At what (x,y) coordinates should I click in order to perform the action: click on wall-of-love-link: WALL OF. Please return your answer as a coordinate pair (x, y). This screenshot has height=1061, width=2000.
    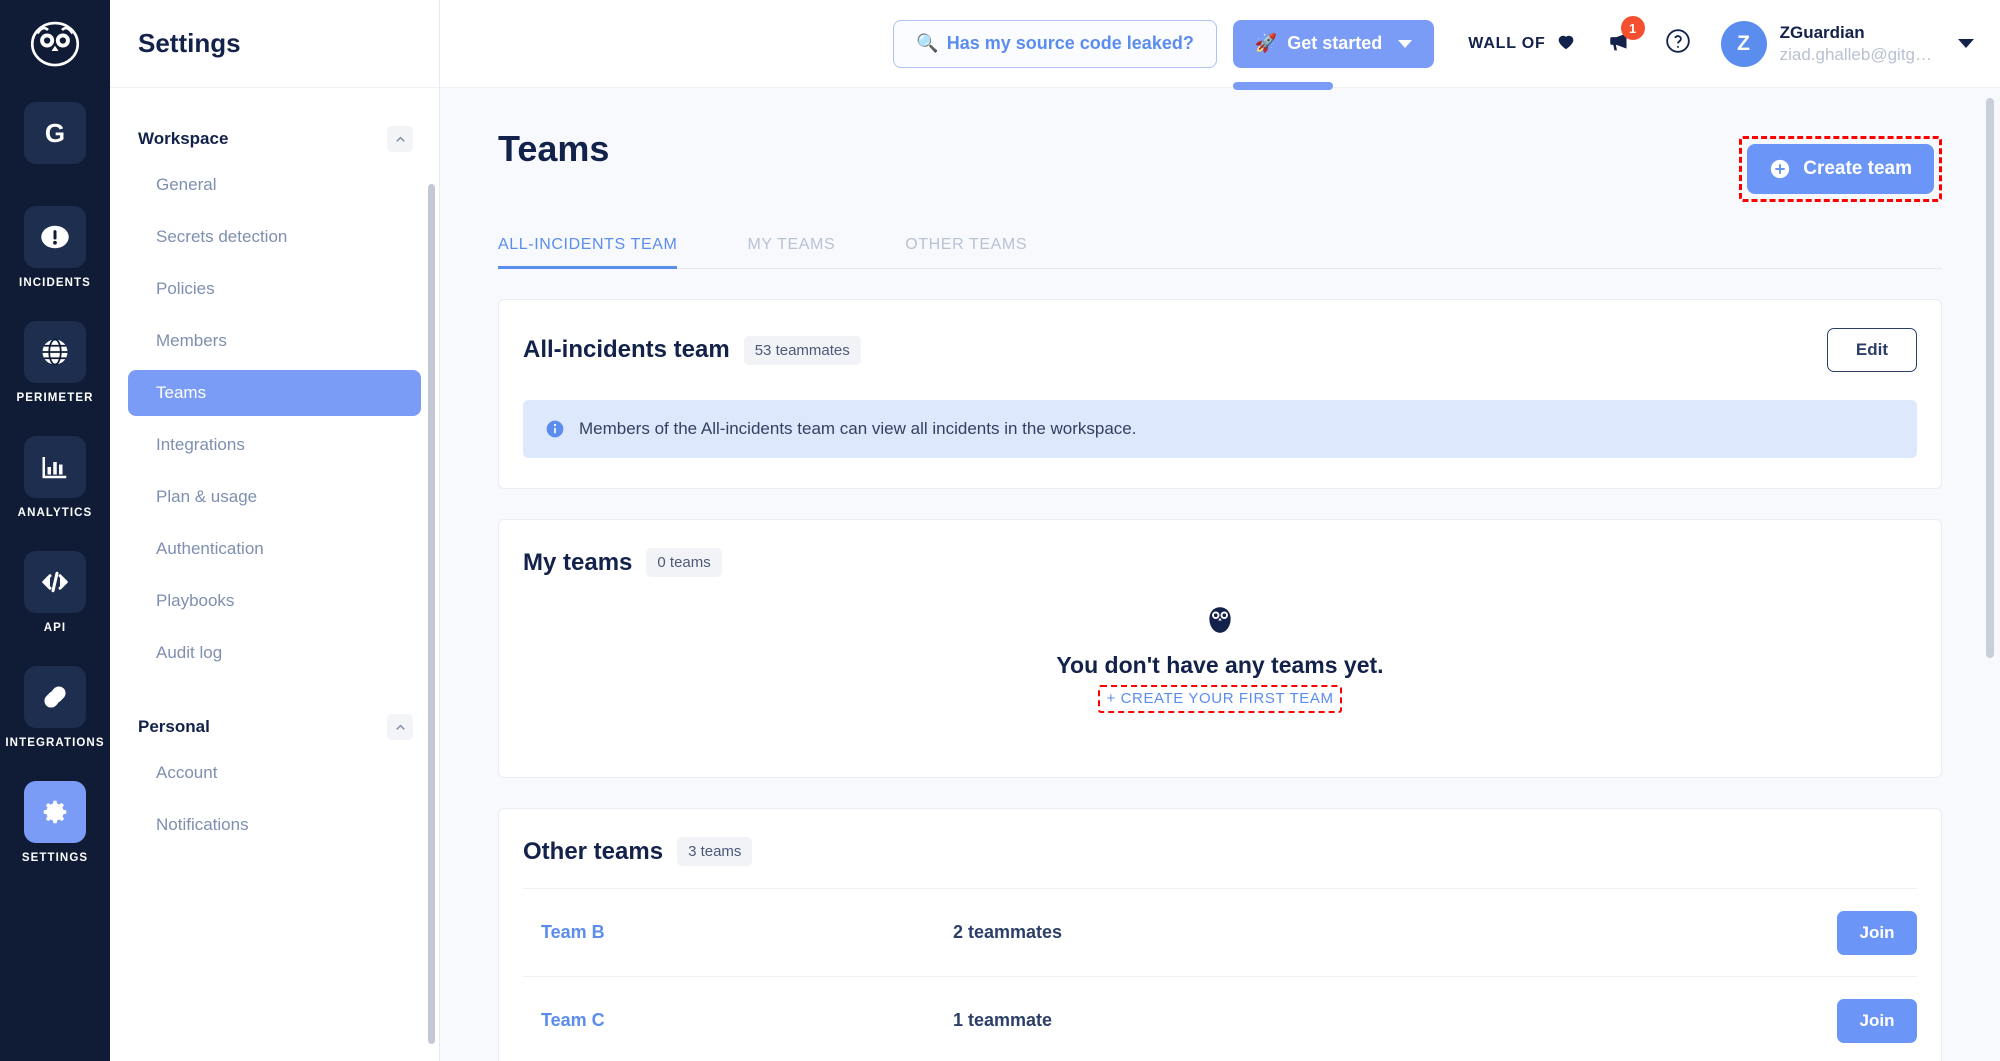
    Looking at the image, I should click on (1522, 43).